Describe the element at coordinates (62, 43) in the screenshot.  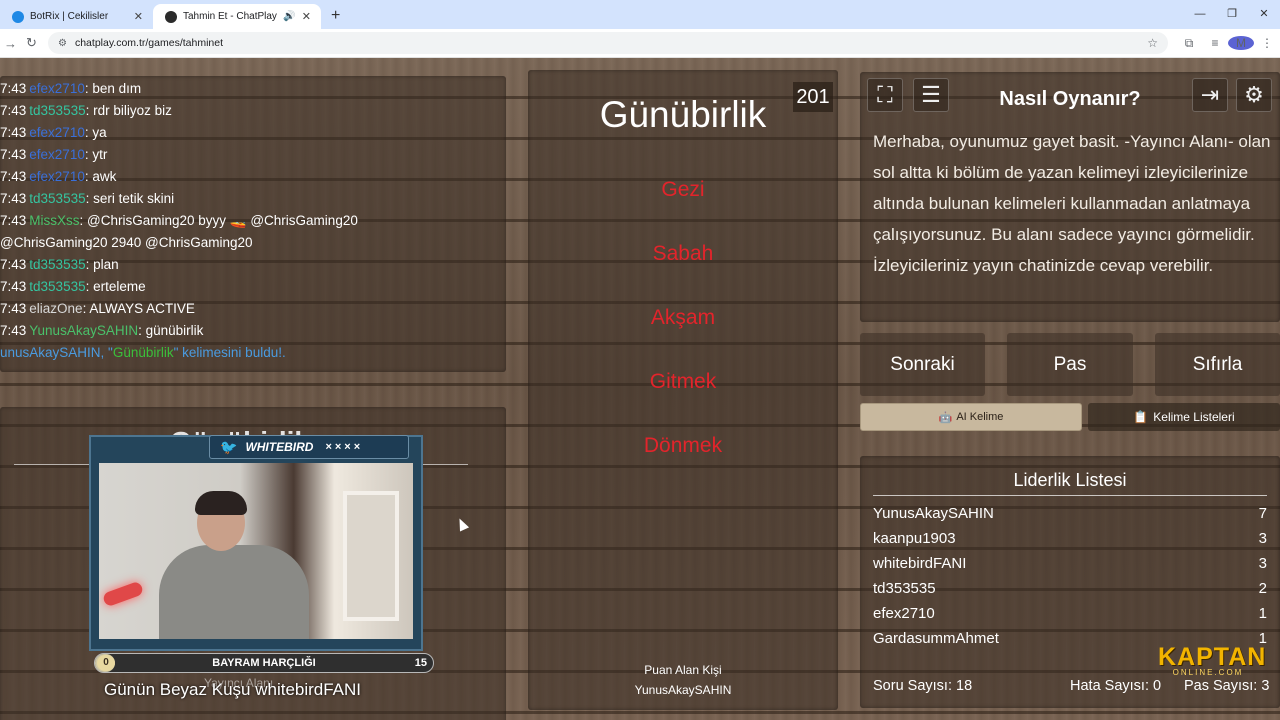
I see `site-info-icon: ⚙` at that location.